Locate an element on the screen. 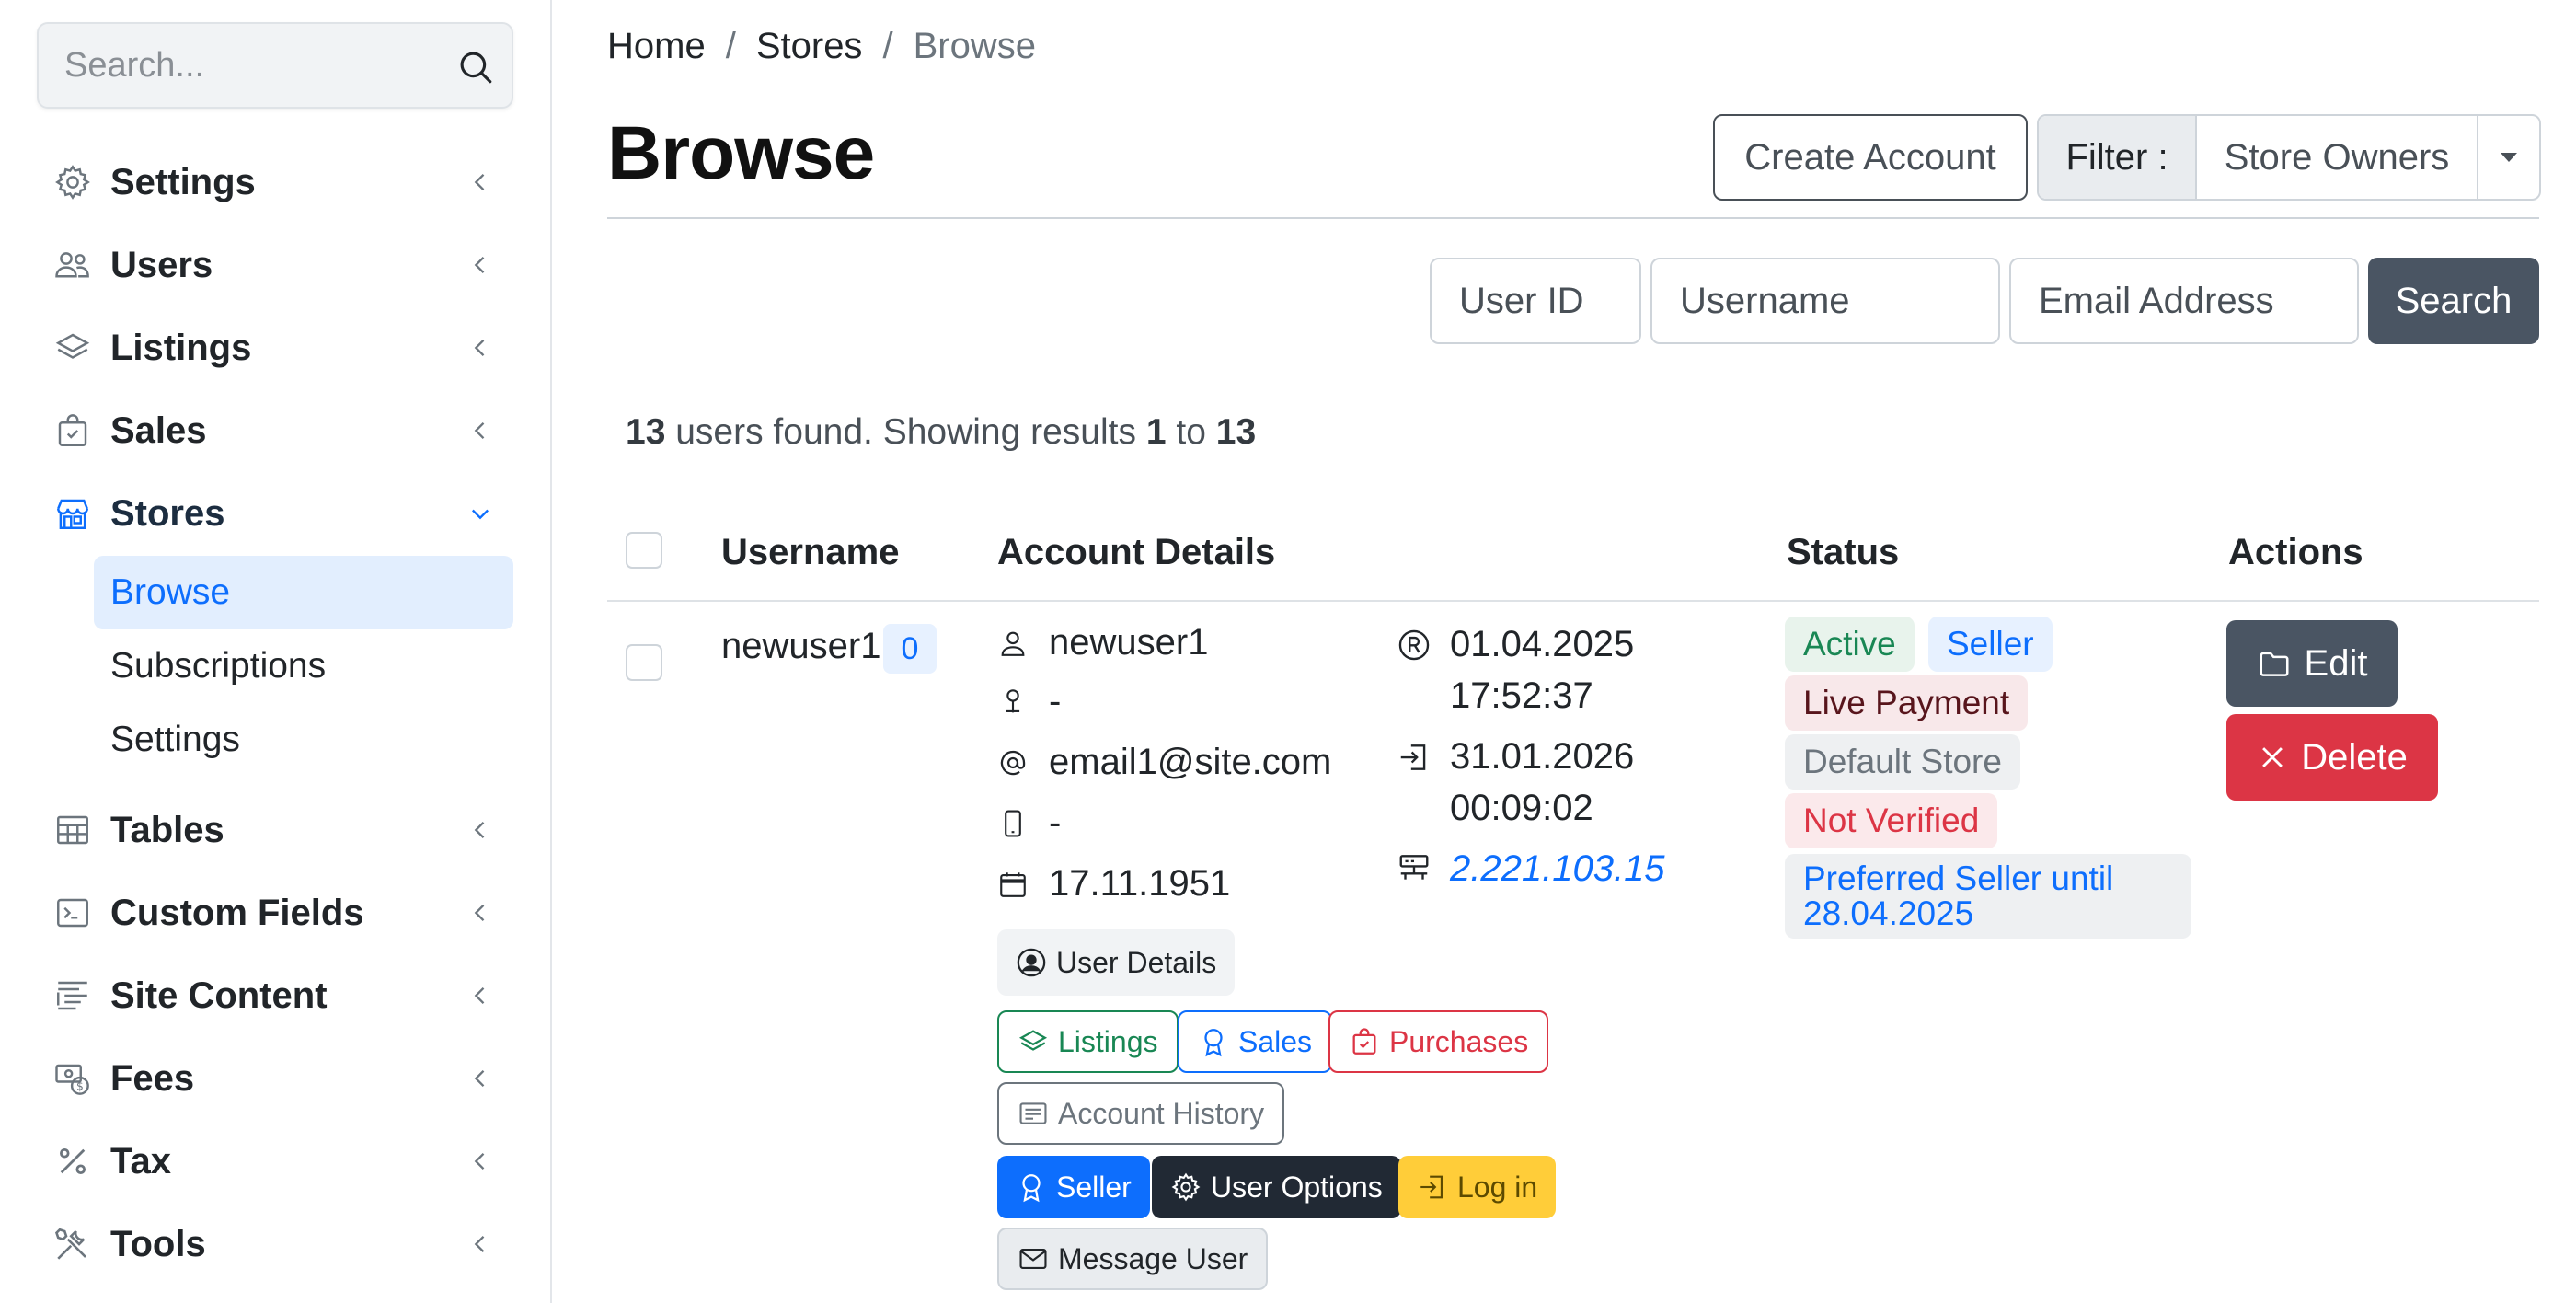 The height and width of the screenshot is (1303, 2576). results-summary: 13 users found. Showing results 1 to 13 is located at coordinates (941, 433).